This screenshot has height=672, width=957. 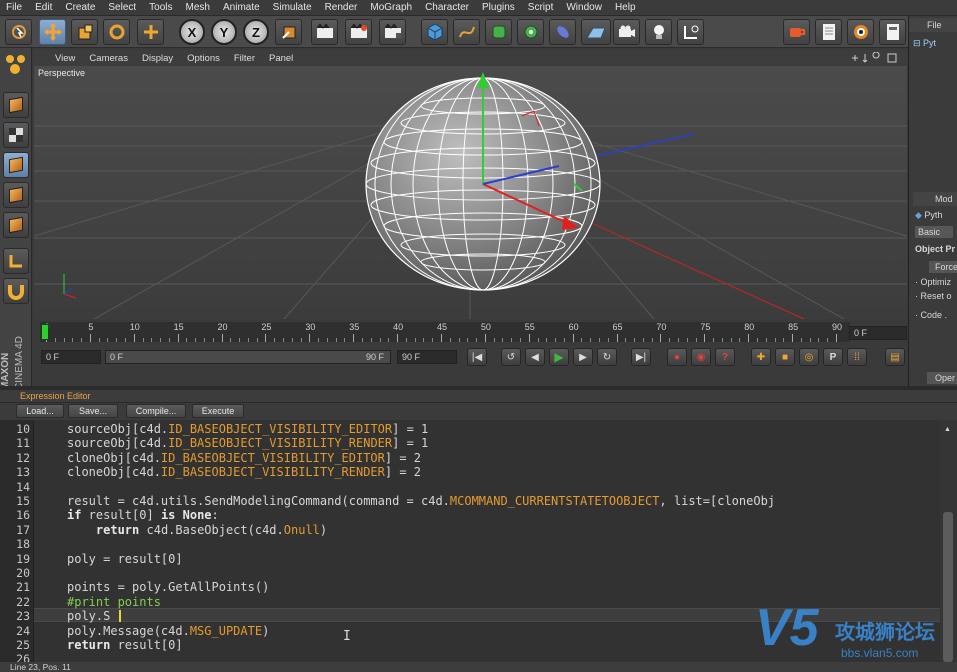 What do you see at coordinates (933, 282) in the screenshot?
I see `optimize-option: · Optimiz` at bounding box center [933, 282].